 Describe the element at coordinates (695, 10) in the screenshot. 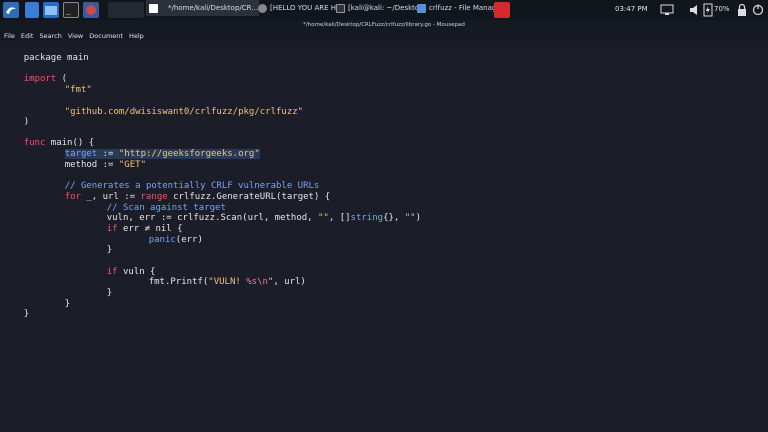

I see `volume-icon` at that location.